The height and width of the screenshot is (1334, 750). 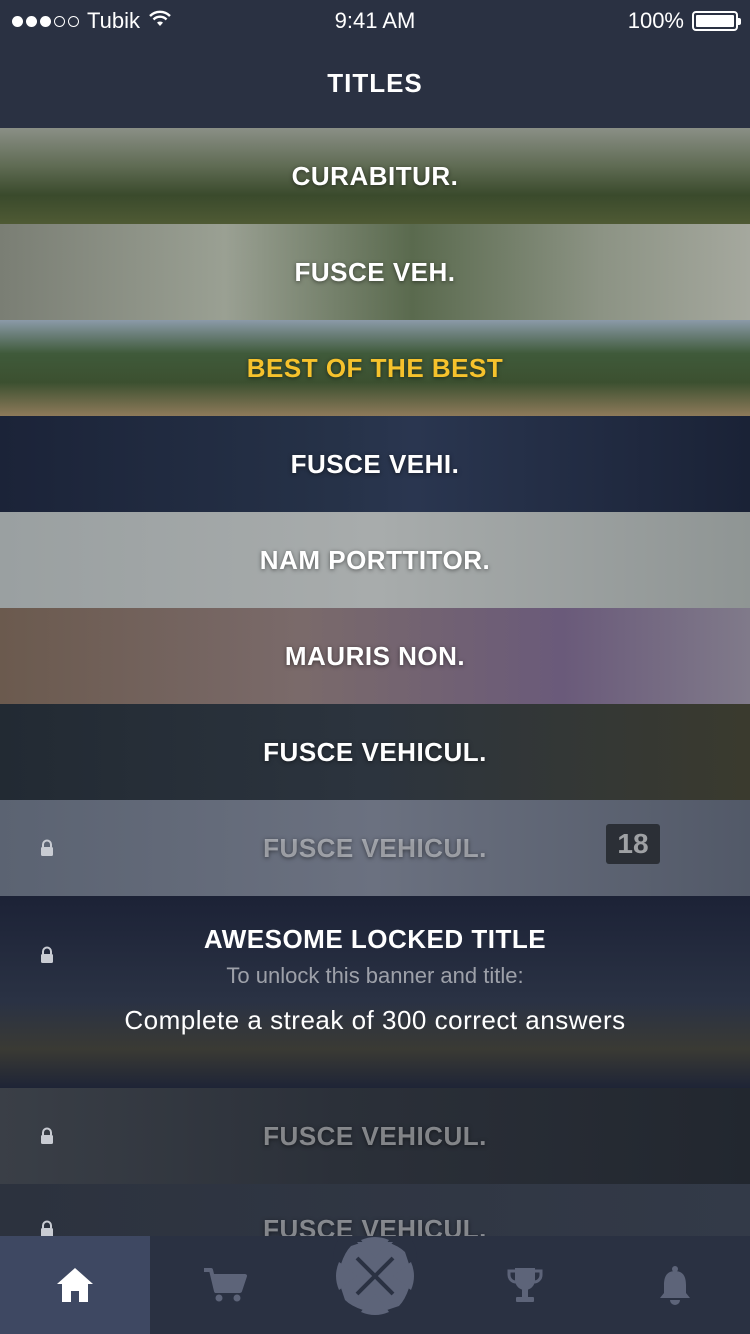 I want to click on title-label: MAURIS NON., so click(x=375, y=655).